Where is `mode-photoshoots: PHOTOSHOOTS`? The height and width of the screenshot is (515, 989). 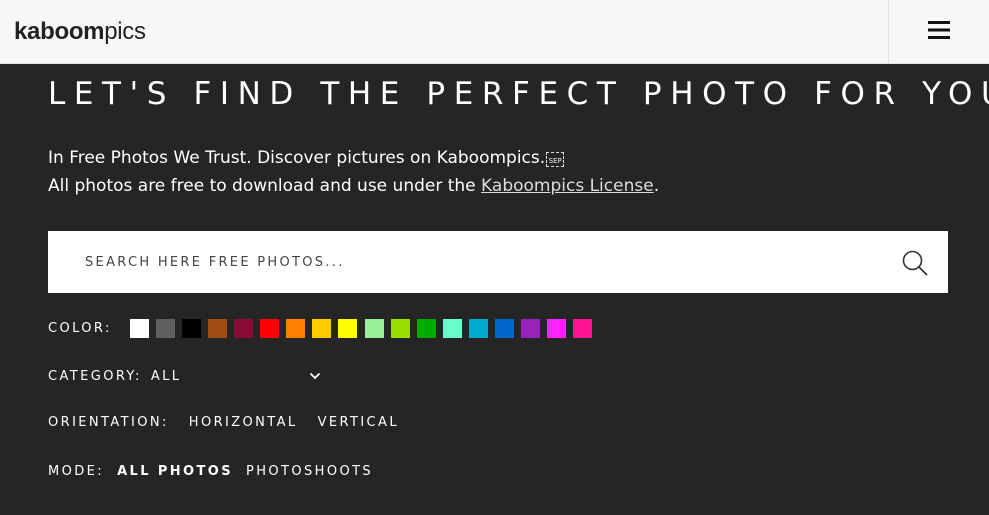 mode-photoshoots: PHOTOSHOOTS is located at coordinates (309, 471).